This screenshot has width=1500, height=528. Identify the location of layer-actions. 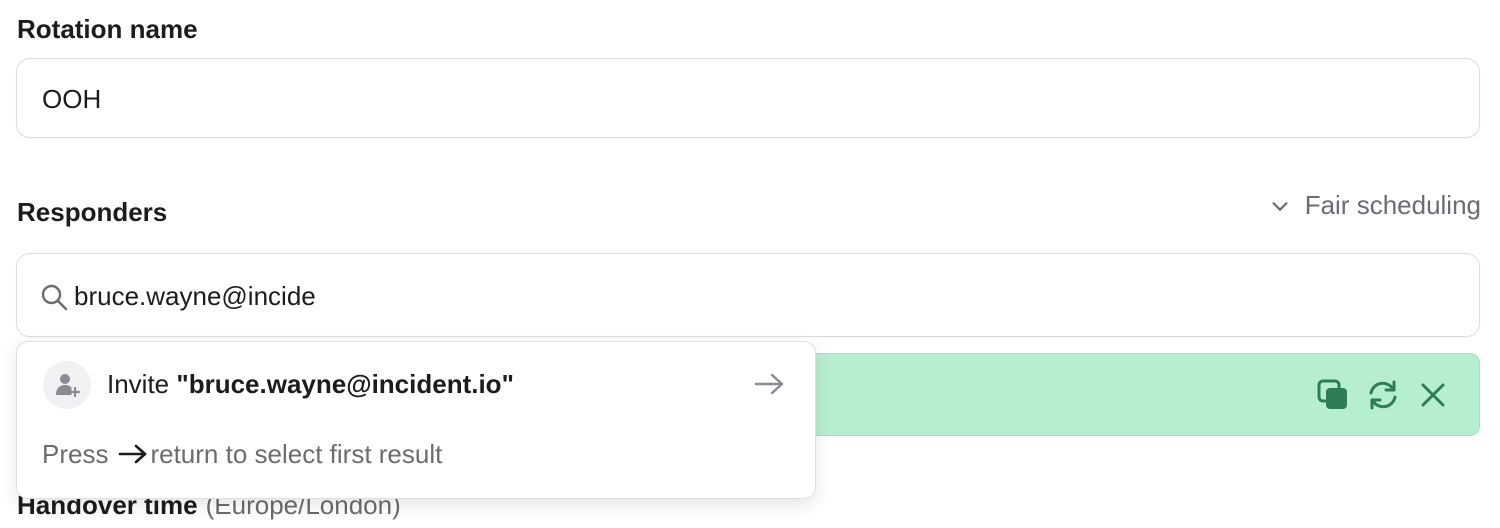
(1383, 395).